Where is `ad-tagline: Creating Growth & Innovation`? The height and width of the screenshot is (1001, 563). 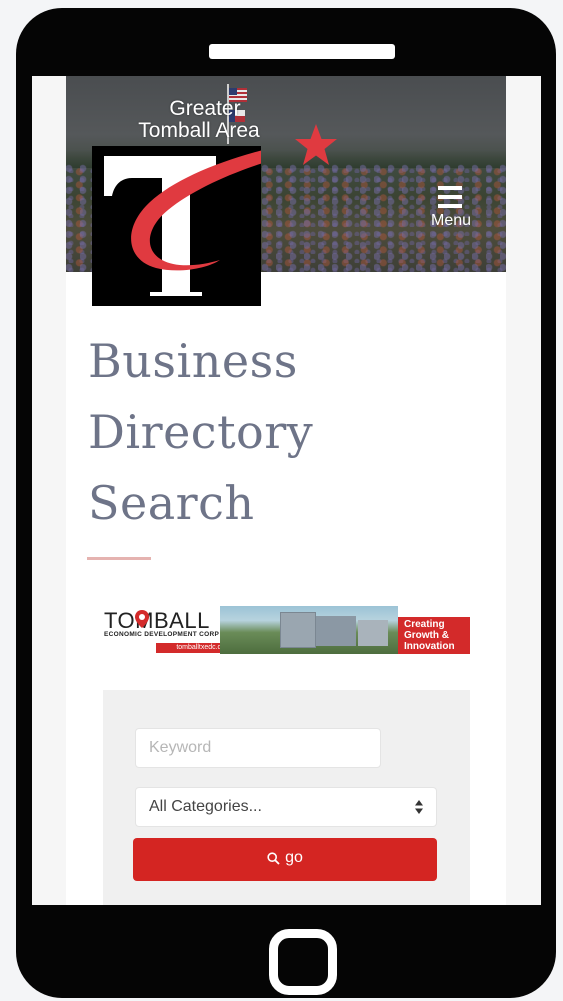
ad-tagline: Creating Growth & Innovation is located at coordinates (429, 635).